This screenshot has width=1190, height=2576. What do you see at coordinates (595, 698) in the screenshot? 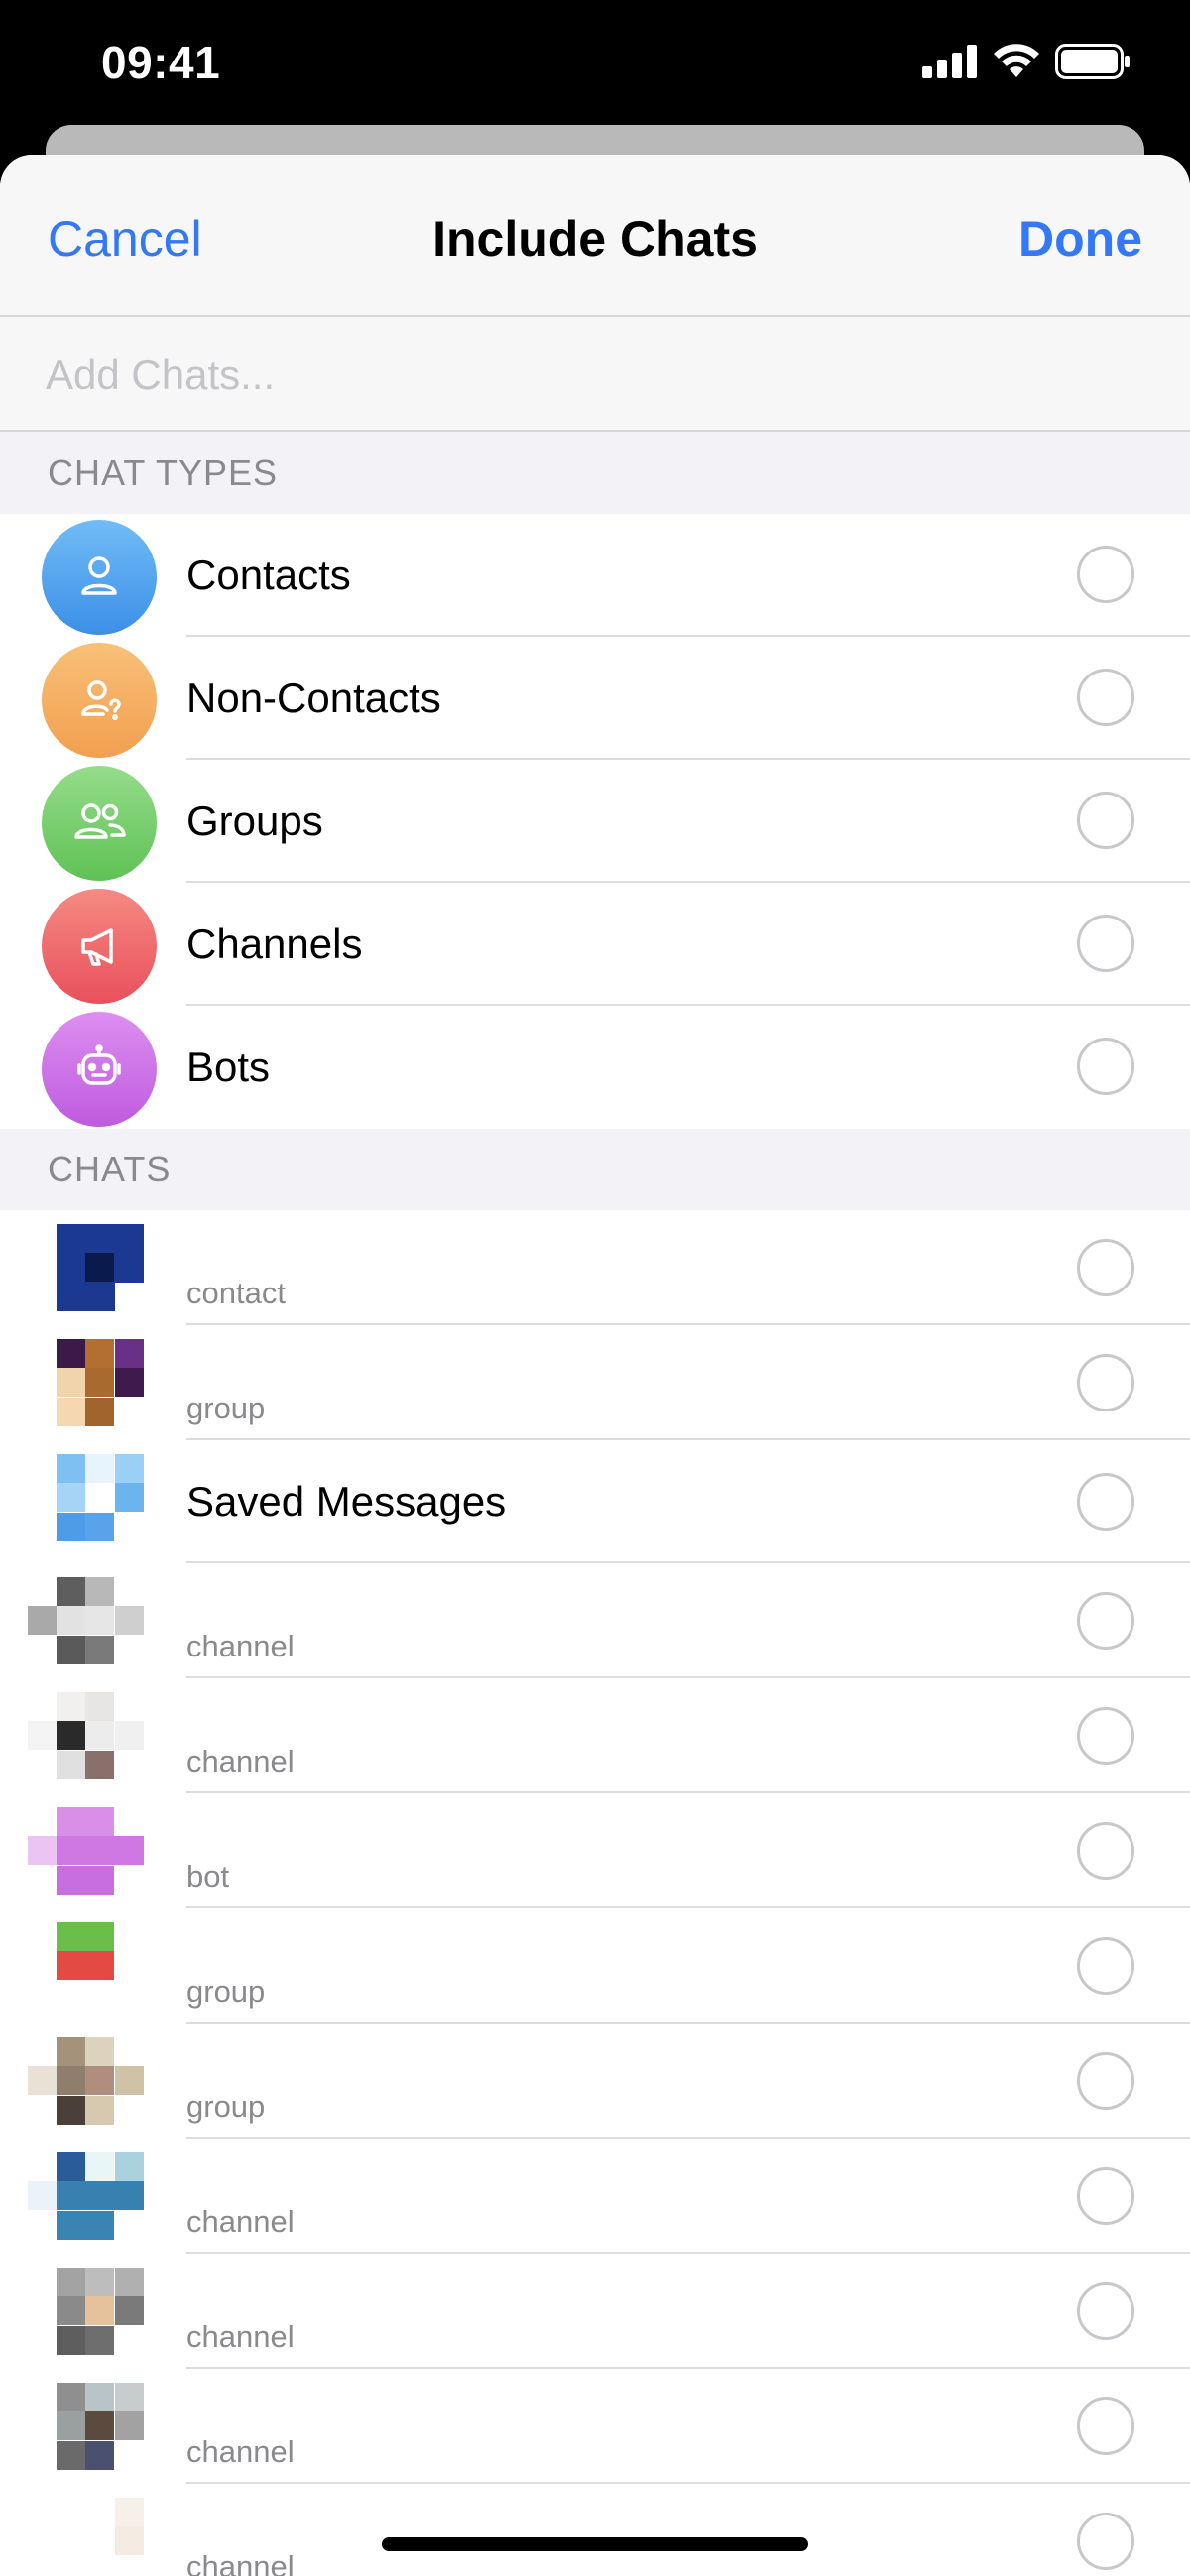
I see `chat-type-non-contacts: Non-Contacts` at bounding box center [595, 698].